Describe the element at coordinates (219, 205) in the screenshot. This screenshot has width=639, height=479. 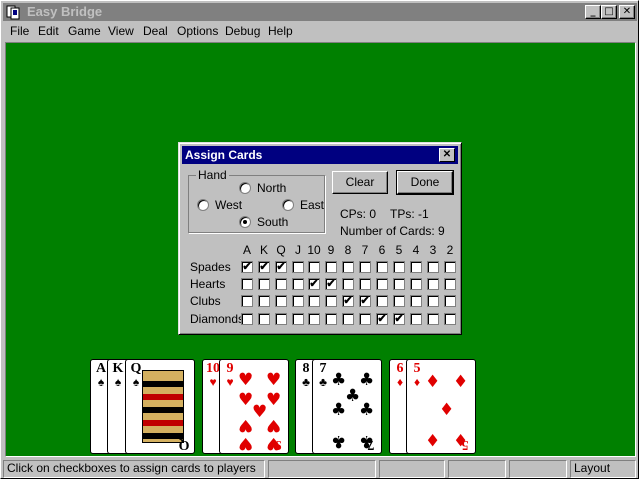
I see `radio-west: West` at that location.